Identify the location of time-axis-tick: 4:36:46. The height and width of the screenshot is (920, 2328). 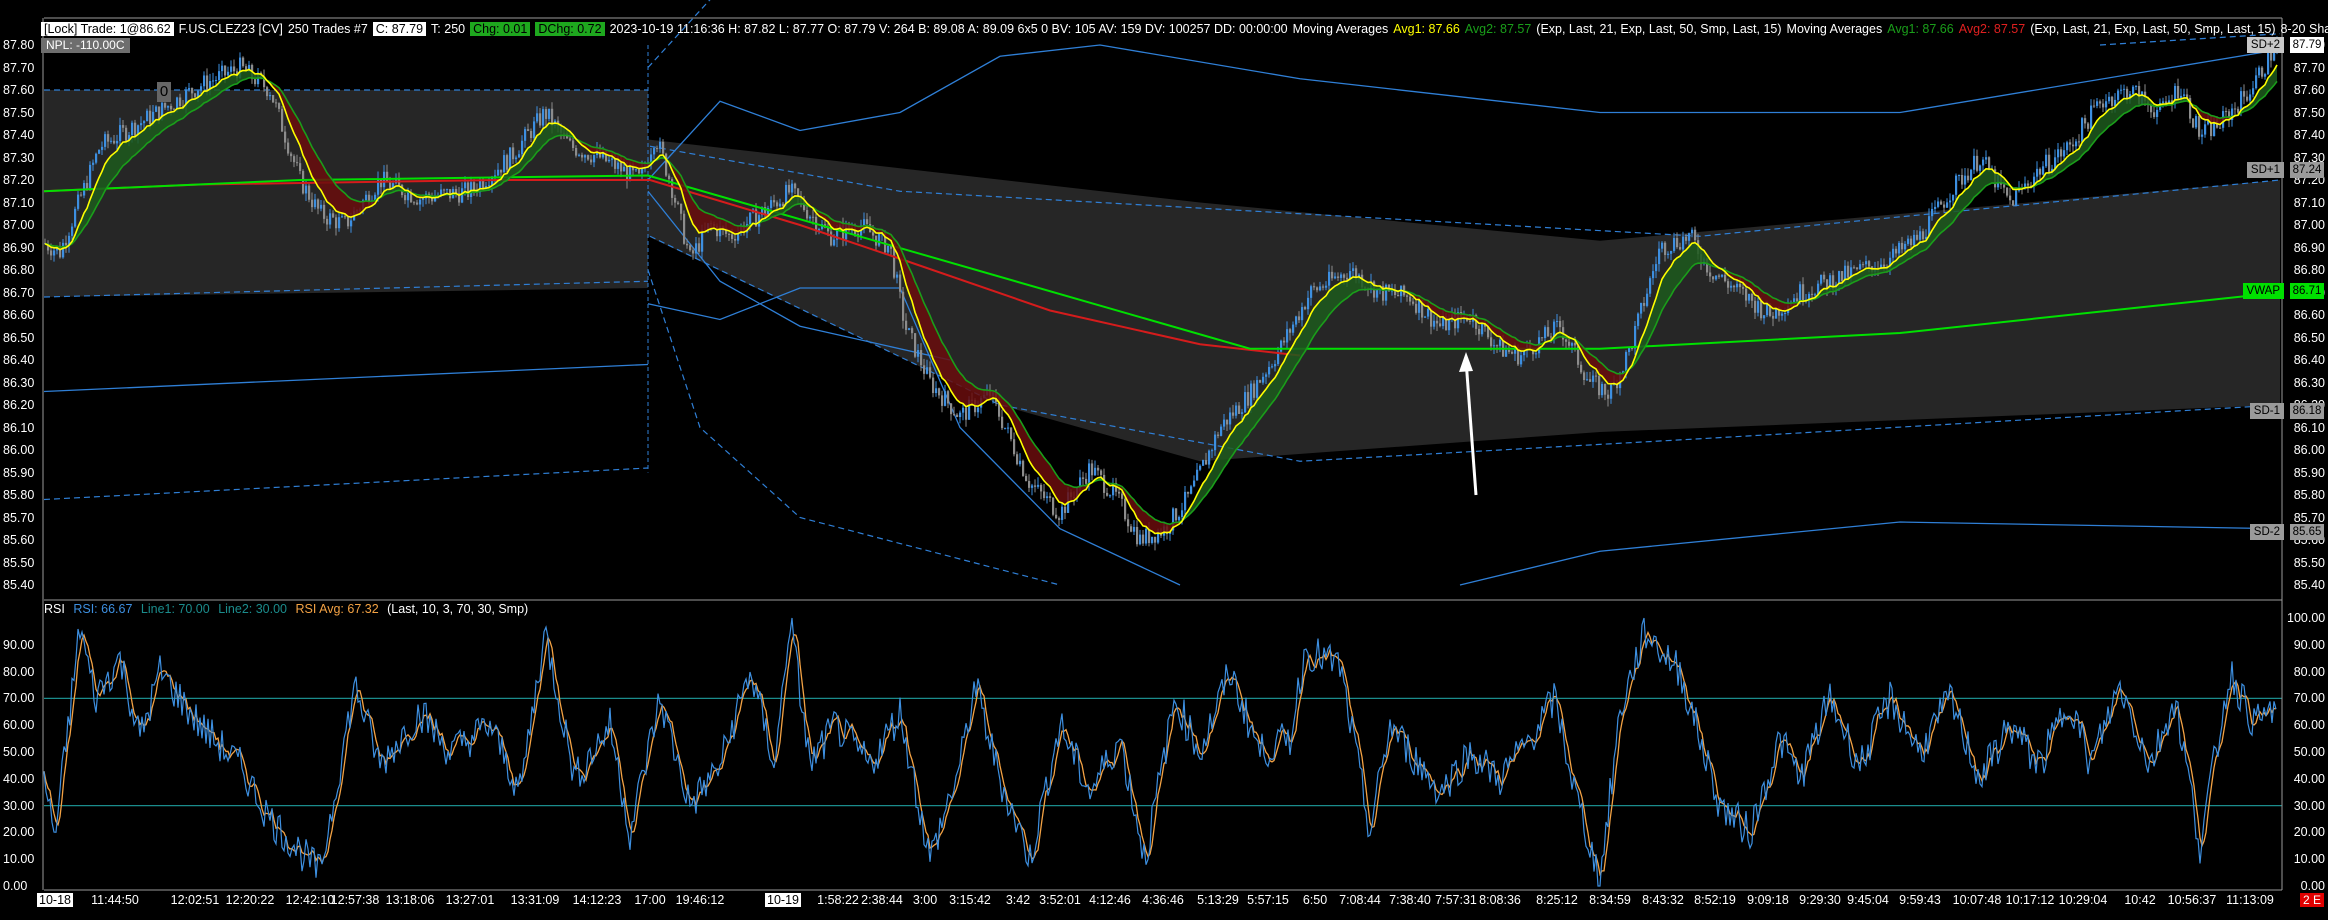
(1163, 900).